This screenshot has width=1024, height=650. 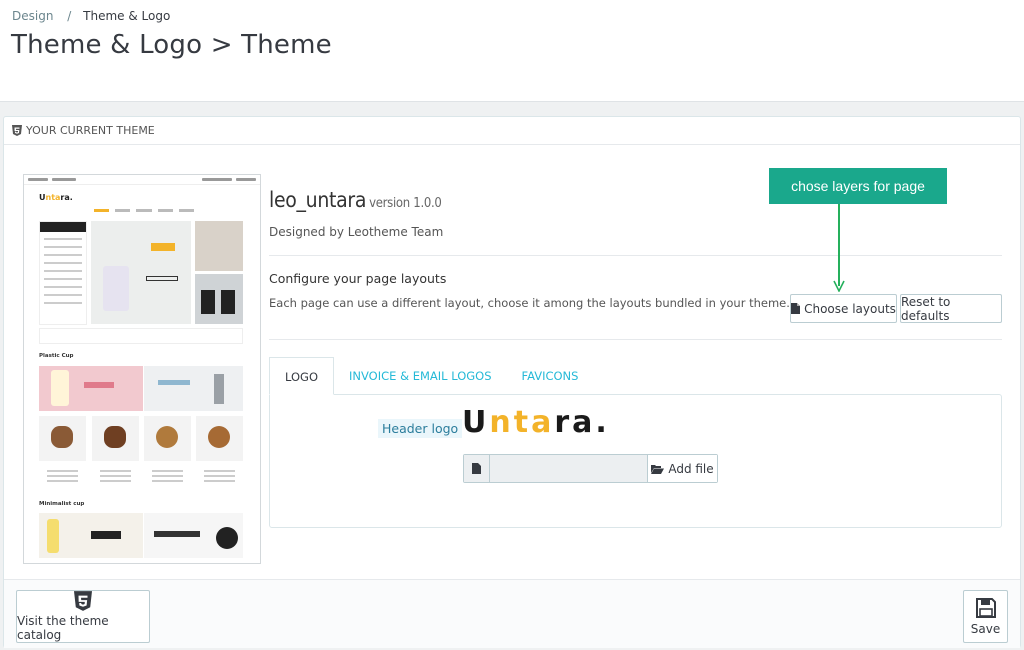 What do you see at coordinates (985, 629) in the screenshot?
I see `save-label: Save` at bounding box center [985, 629].